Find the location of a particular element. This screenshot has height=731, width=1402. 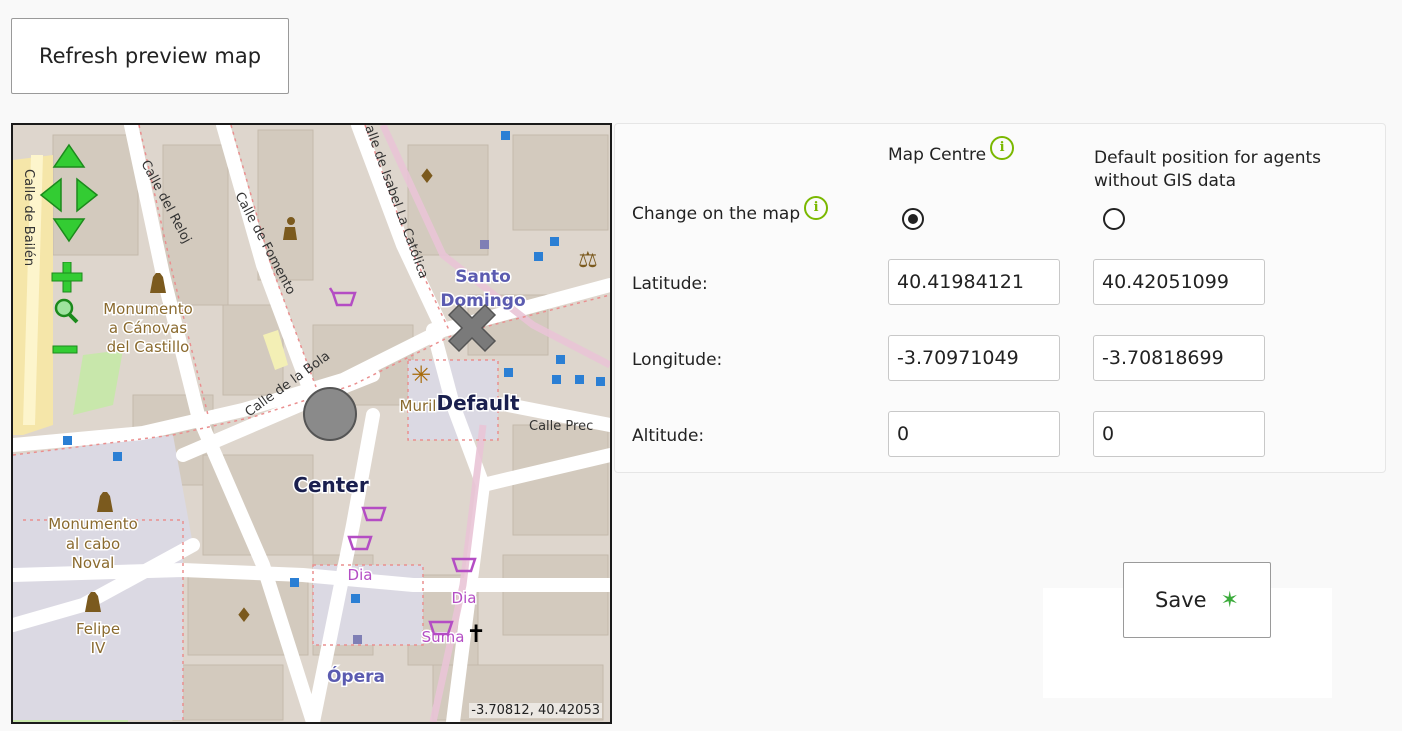

refresh-preview-map-button: Refresh preview map is located at coordinates (150, 56).